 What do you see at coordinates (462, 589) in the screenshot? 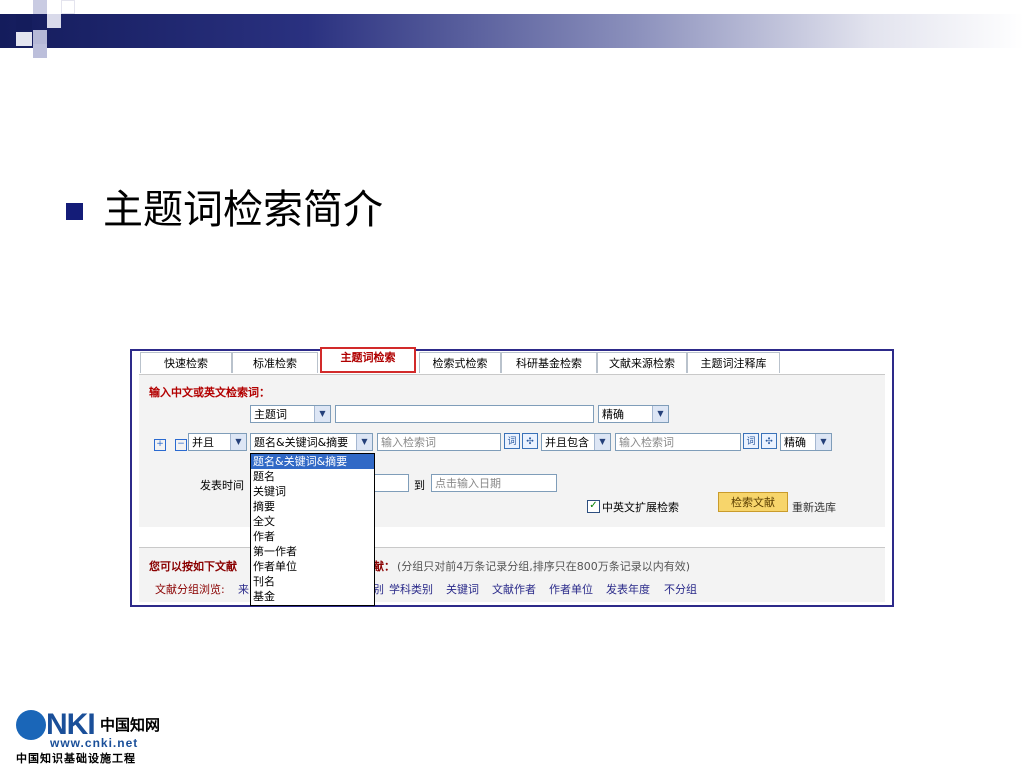
I see `group-link-keyword: 关键词` at bounding box center [462, 589].